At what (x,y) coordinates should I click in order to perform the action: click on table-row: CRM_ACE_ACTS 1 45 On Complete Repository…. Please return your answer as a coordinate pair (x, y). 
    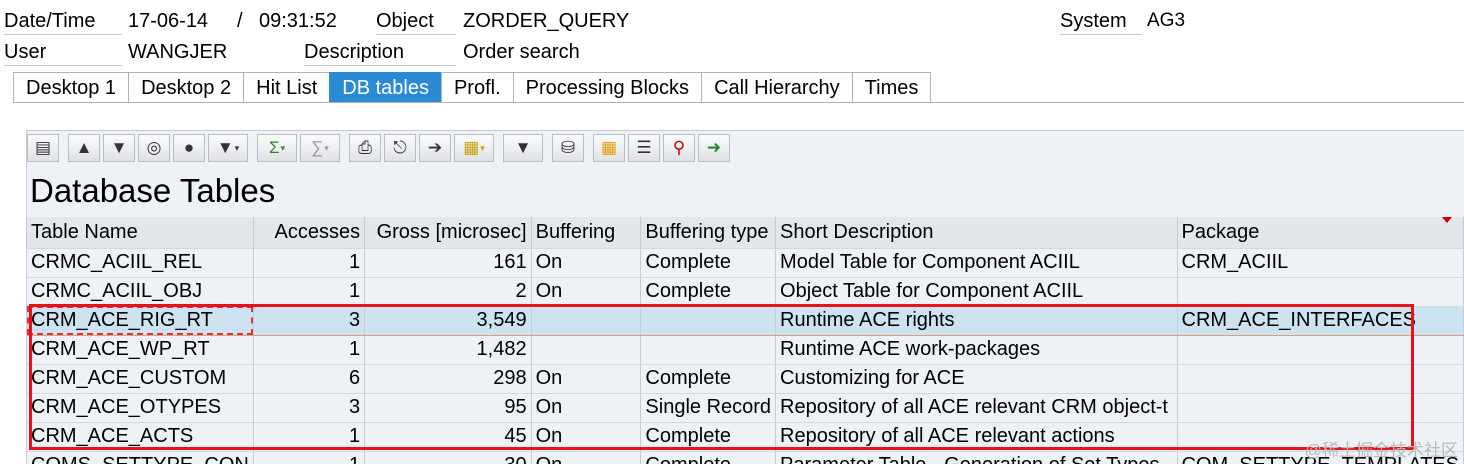
    Looking at the image, I should click on (745, 437).